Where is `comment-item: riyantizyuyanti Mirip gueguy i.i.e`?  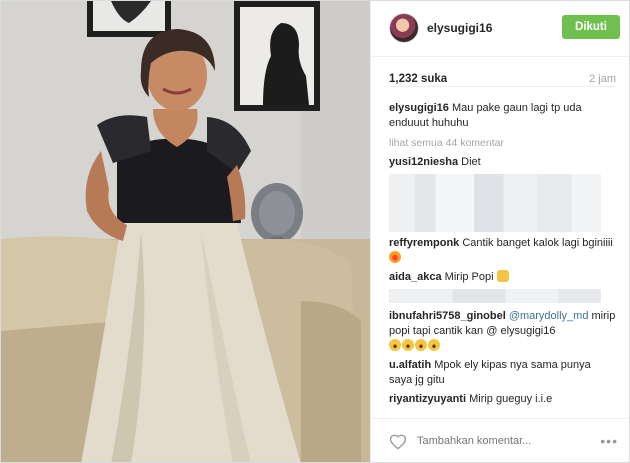
comment-item: riyantizyuyanti Mirip gueguy i.i.e is located at coordinates (502, 399).